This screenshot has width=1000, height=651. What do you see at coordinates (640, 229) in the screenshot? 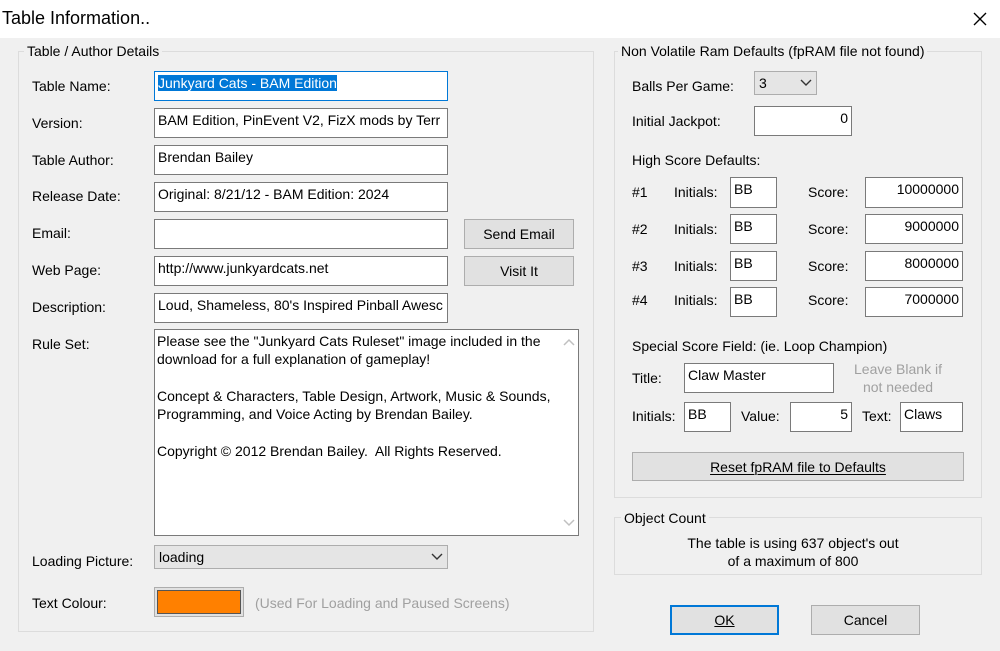
I see `rank-label: #2` at bounding box center [640, 229].